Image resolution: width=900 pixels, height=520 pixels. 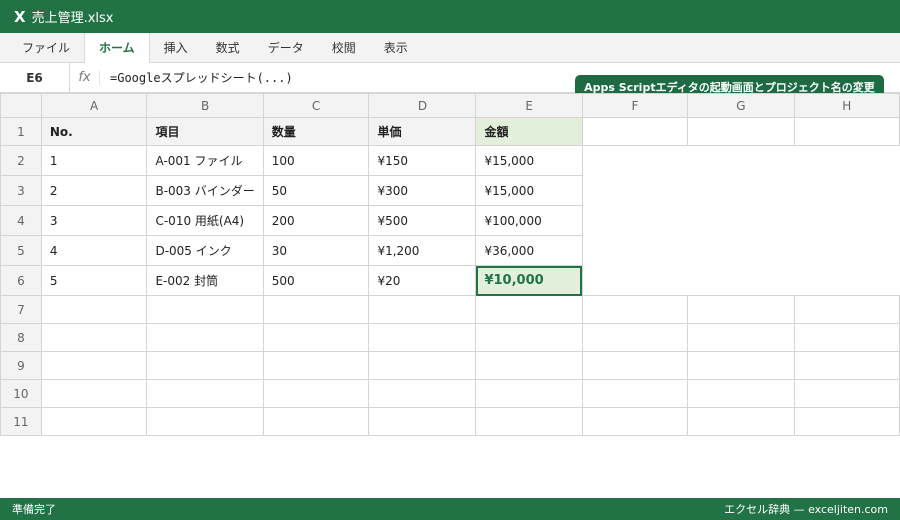 I want to click on tab-data: データ, so click(x=286, y=47).